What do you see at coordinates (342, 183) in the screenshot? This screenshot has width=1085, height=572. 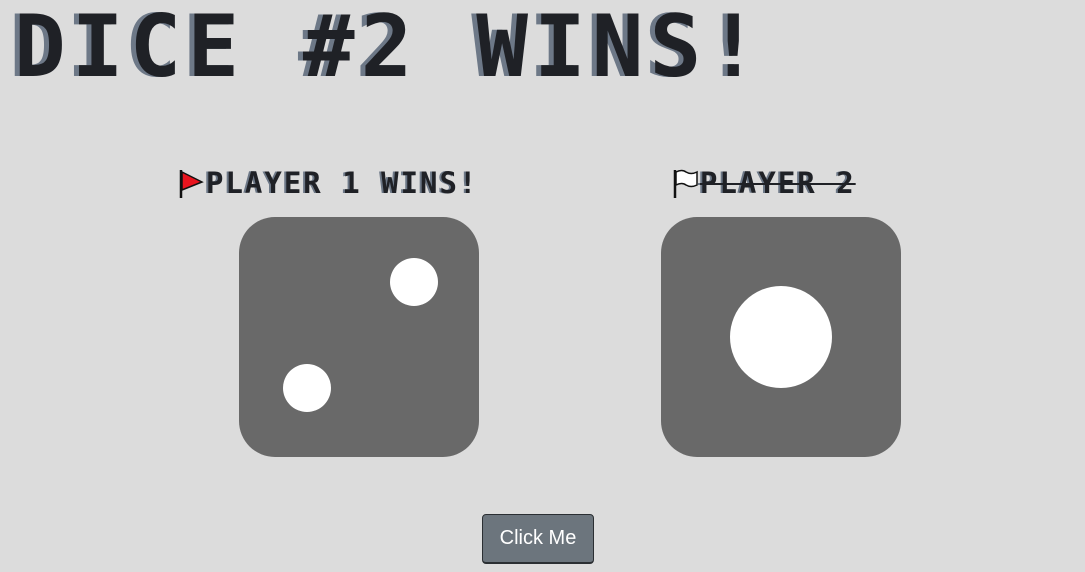 I see `player-1-label: PLAYER 1 WINS!` at bounding box center [342, 183].